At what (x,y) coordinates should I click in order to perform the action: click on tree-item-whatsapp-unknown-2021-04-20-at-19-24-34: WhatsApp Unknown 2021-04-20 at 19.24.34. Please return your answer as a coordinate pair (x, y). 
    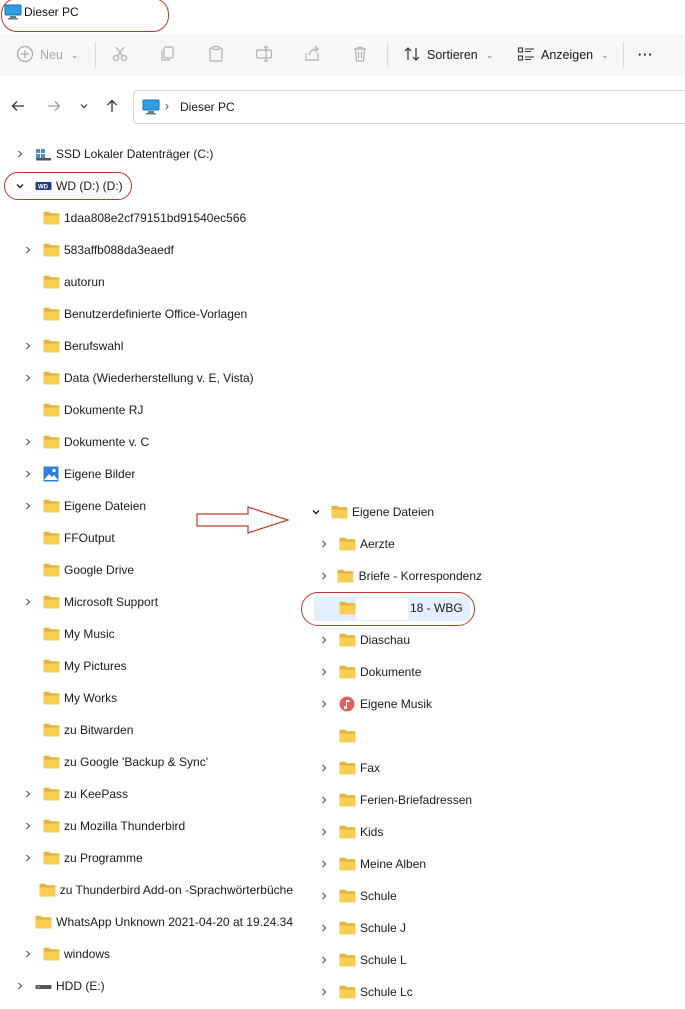
    Looking at the image, I should click on (156, 922).